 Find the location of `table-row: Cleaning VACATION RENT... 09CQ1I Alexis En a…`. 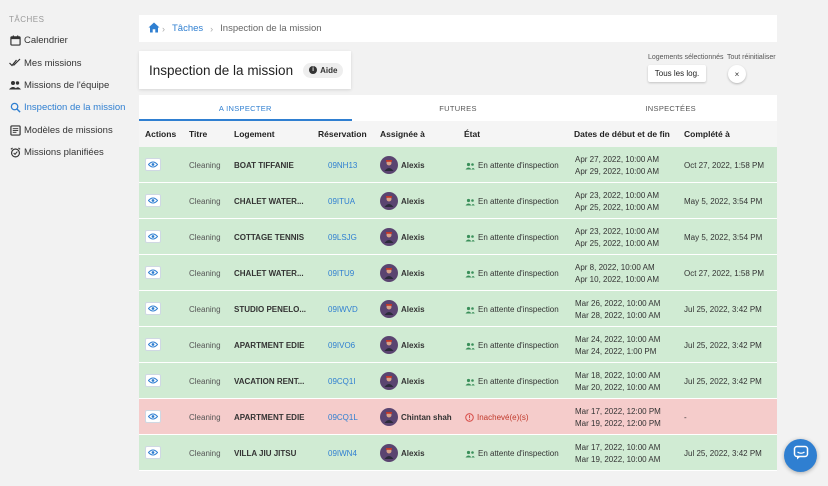

table-row: Cleaning VACATION RENT... 09CQ1I Alexis En a… is located at coordinates (458, 381).